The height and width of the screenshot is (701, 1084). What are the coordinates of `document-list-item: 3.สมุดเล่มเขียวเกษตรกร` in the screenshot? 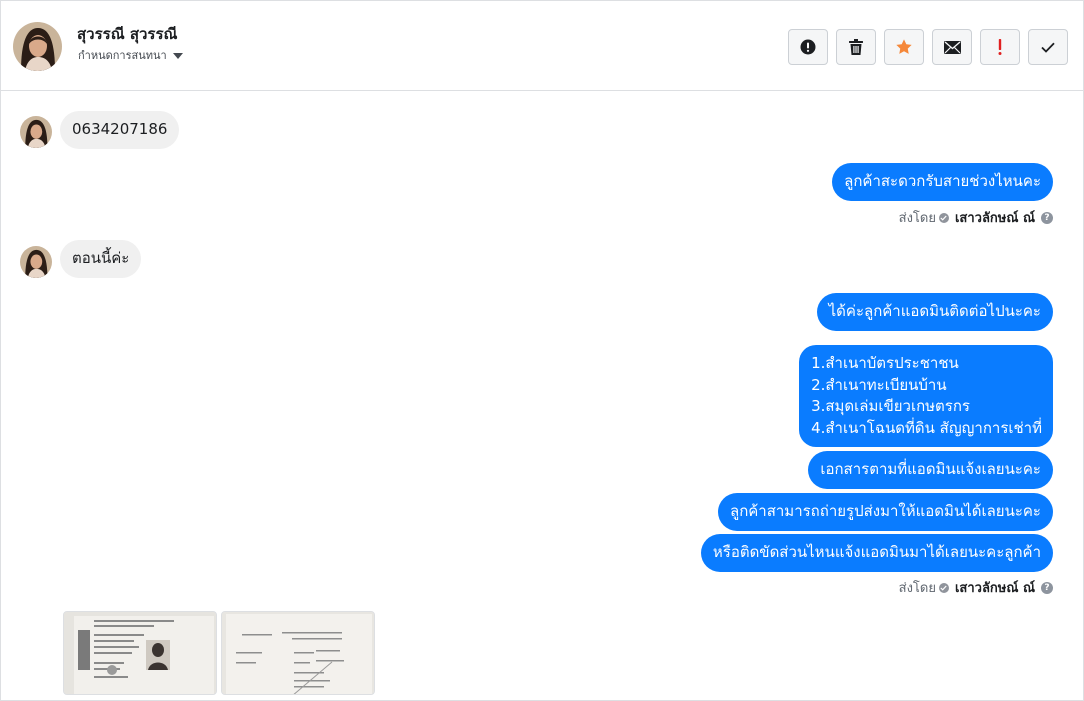 It's located at (890, 406).